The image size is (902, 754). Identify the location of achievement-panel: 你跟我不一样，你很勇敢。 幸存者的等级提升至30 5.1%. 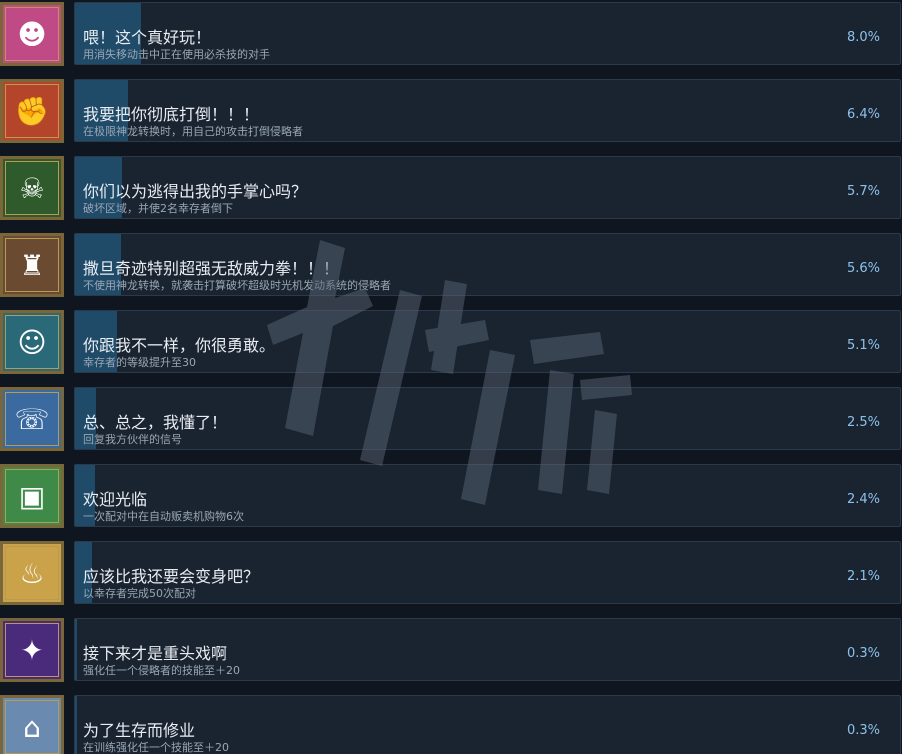
(487, 341).